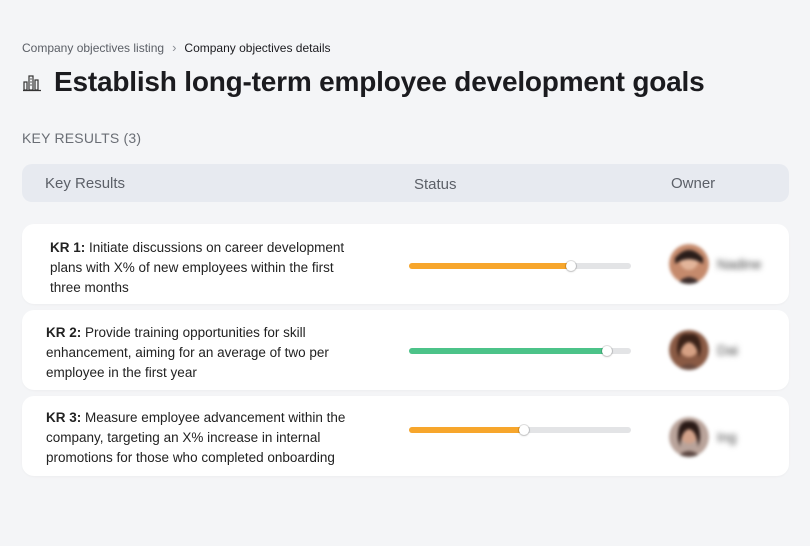 Image resolution: width=810 pixels, height=546 pixels. What do you see at coordinates (32, 82) in the screenshot?
I see `building-chart-icon` at bounding box center [32, 82].